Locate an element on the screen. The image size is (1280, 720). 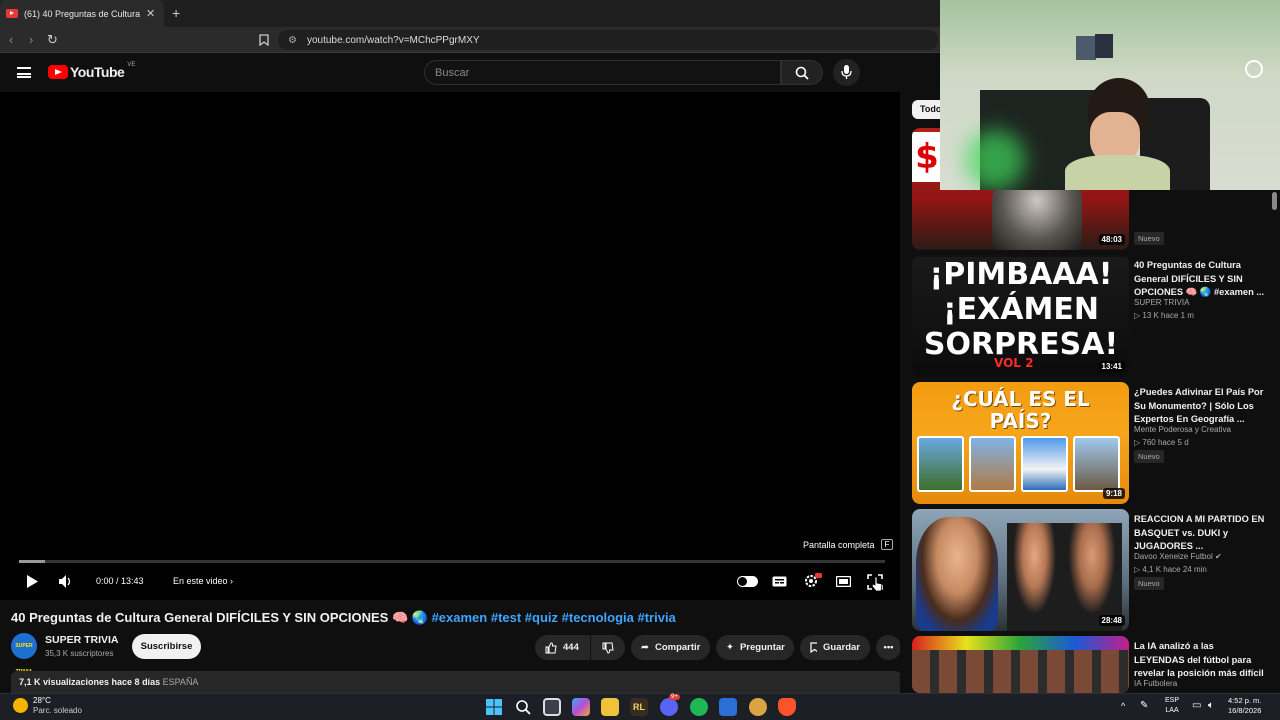
webcam-ring-light is located at coordinates (1254, 69).